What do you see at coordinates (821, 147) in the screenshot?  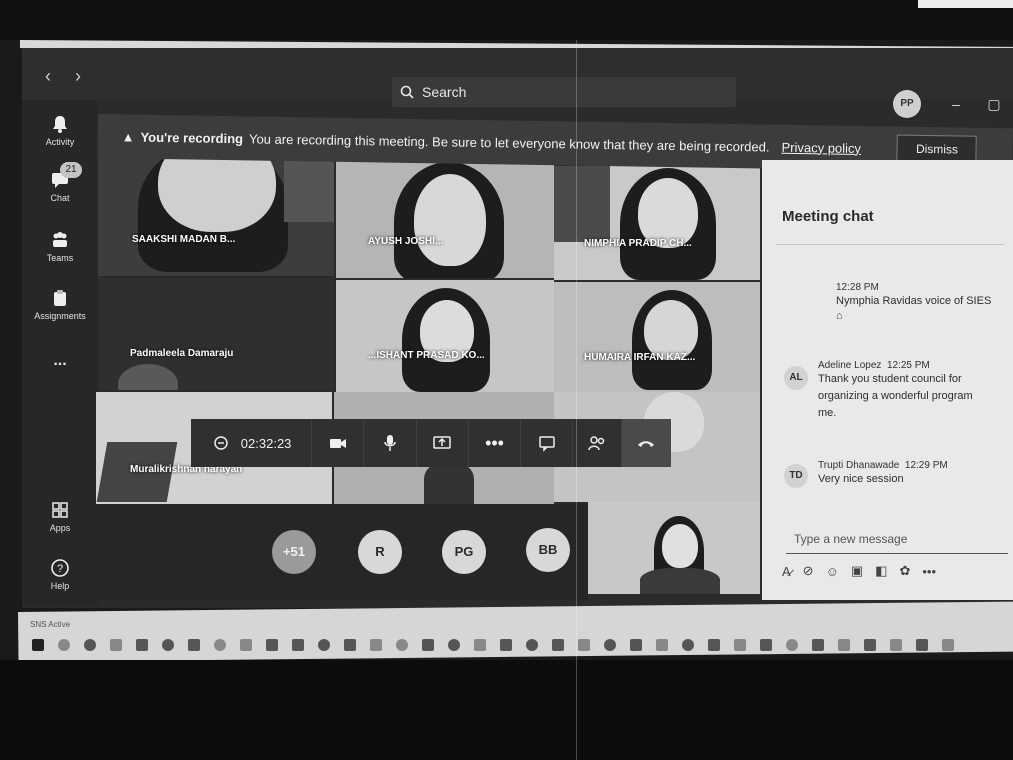 I see `privacy-policy-link: Privacy policy` at bounding box center [821, 147].